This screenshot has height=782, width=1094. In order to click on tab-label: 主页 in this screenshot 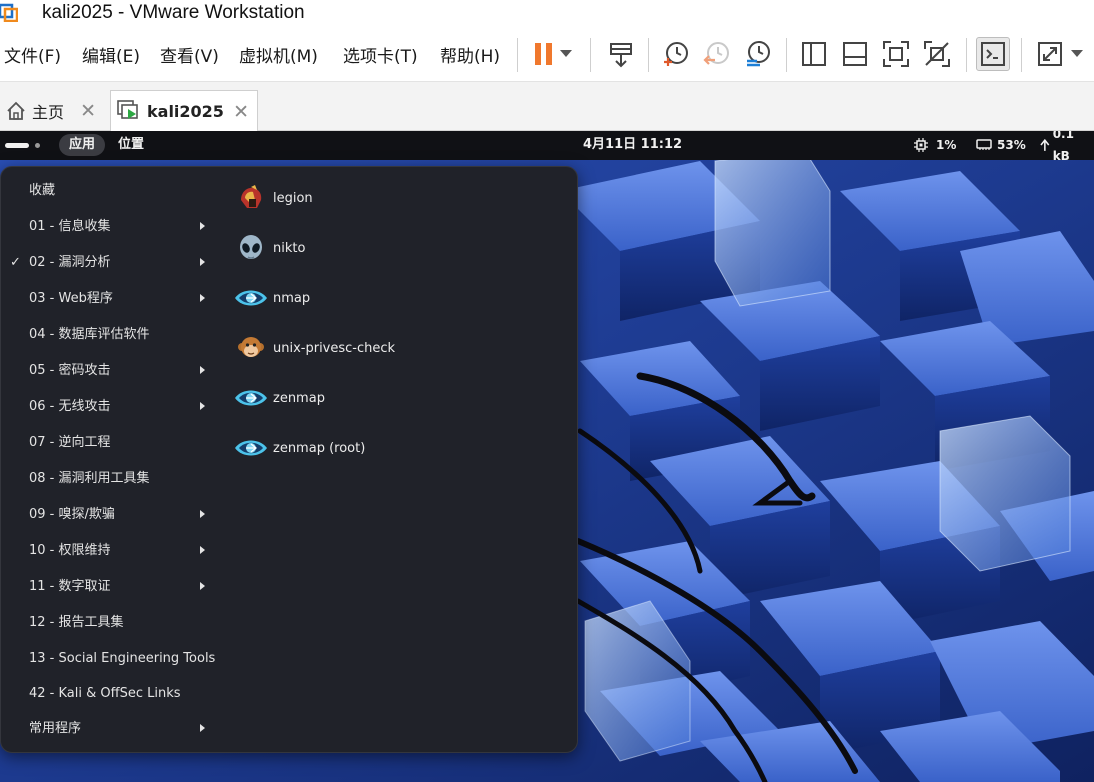, I will do `click(48, 112)`.